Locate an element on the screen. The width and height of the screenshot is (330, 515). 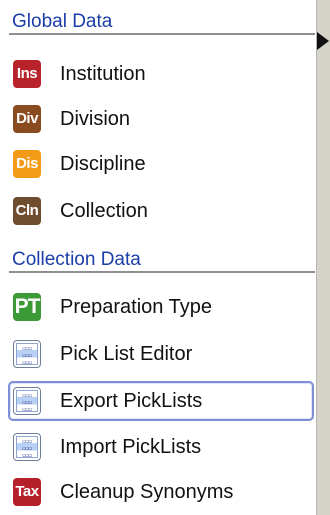
section-header-collection-data: Collection Data is located at coordinates (162, 261).